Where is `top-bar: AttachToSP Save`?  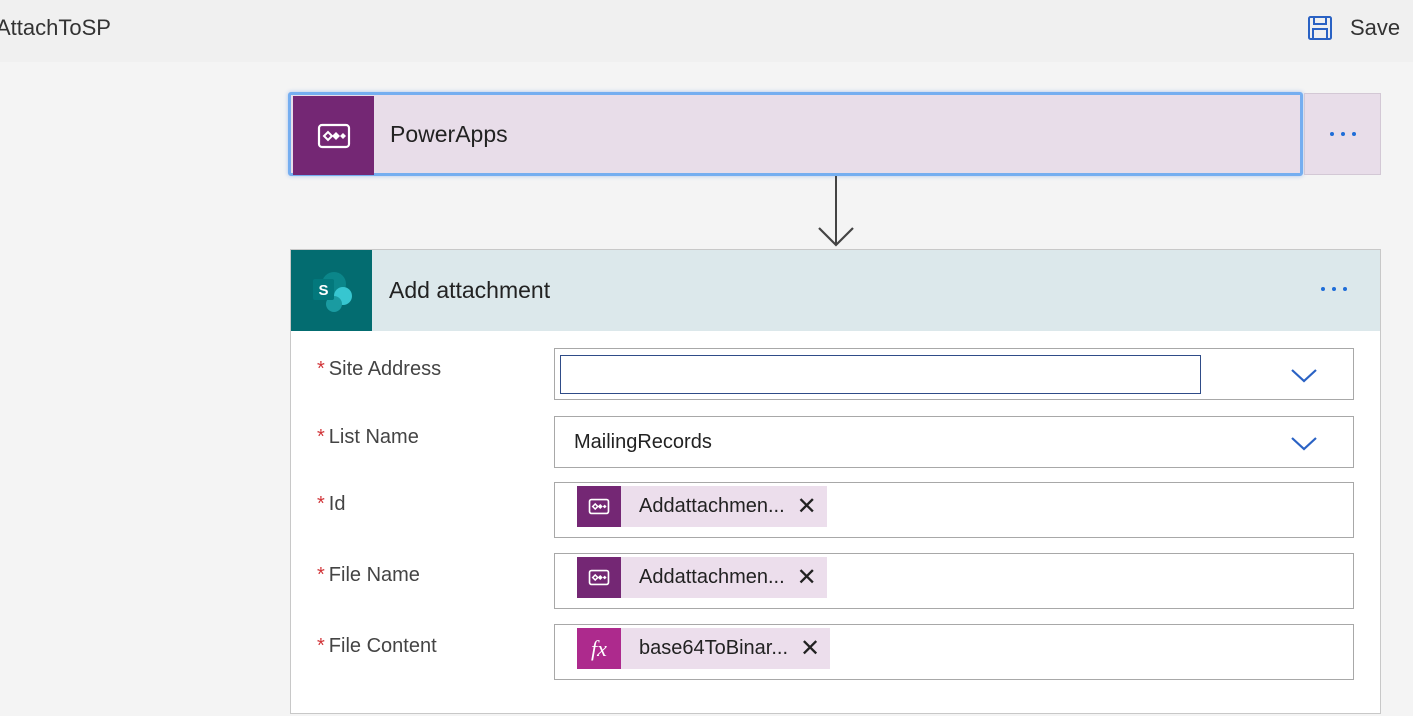 top-bar: AttachToSP Save is located at coordinates (706, 31).